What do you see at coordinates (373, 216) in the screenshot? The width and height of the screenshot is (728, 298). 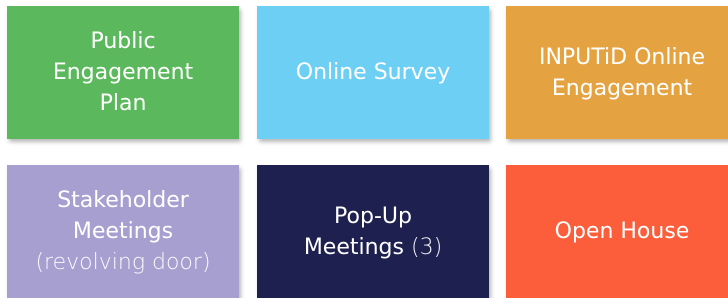 I see `tile-label-line: Pop-Up` at bounding box center [373, 216].